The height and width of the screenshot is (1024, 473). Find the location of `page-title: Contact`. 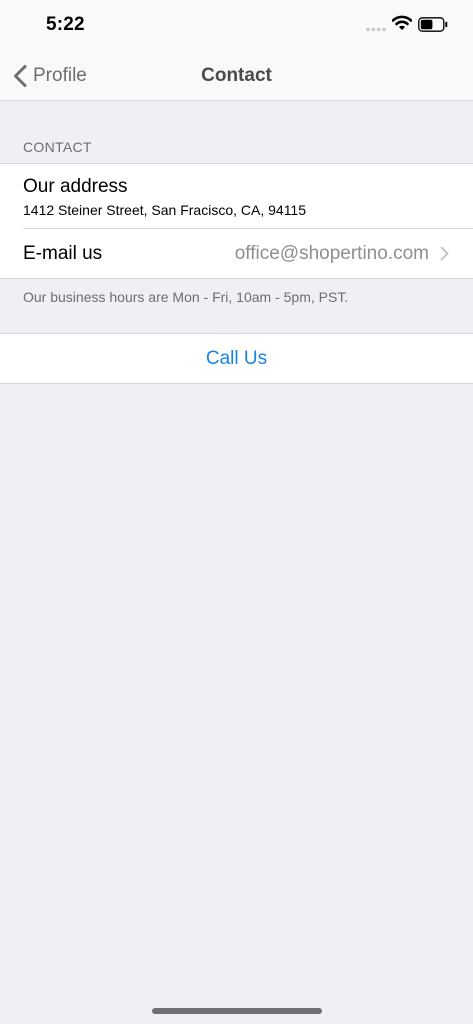

page-title: Contact is located at coordinates (236, 75).